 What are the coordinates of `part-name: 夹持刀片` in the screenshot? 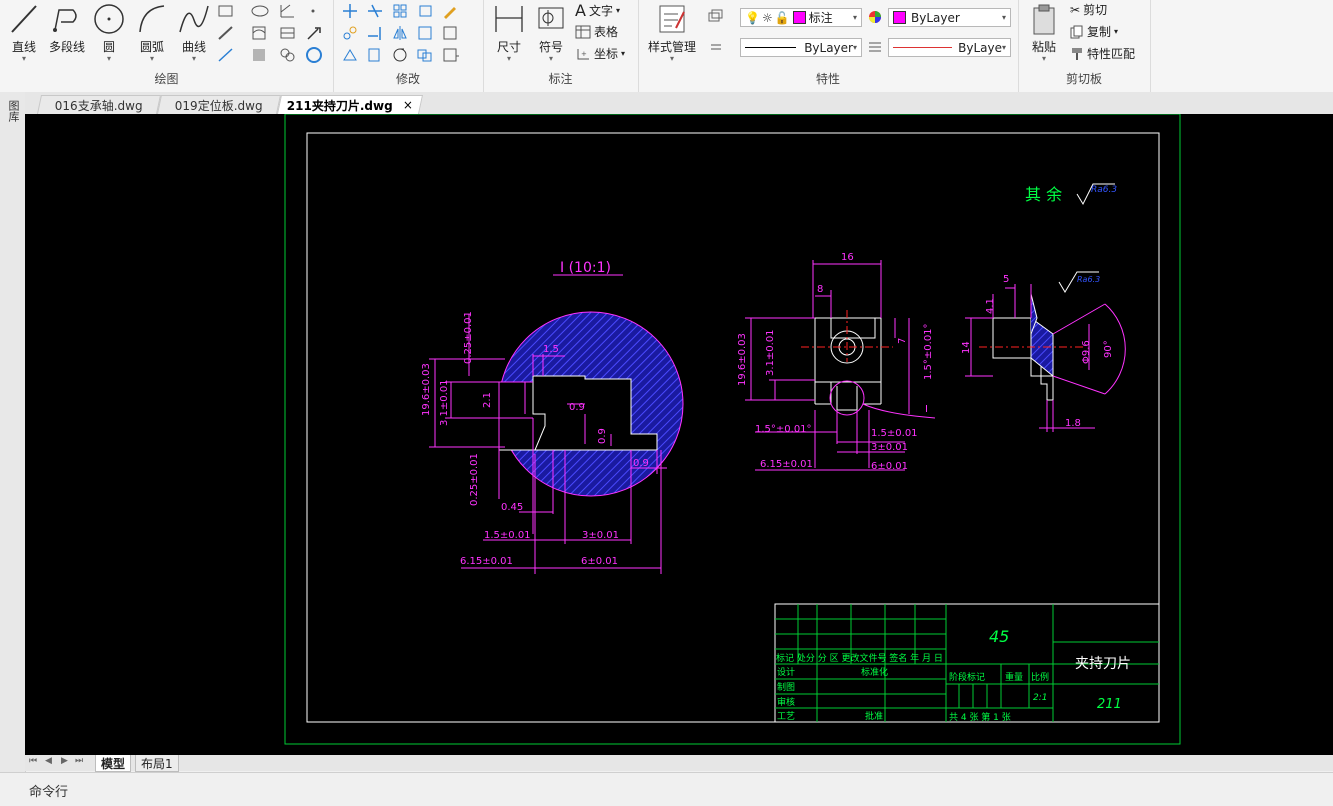 It's located at (1103, 664).